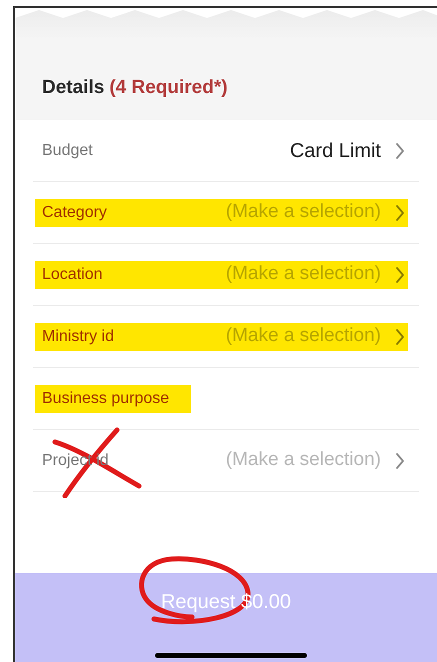 Image resolution: width=437 pixels, height=662 pixels. I want to click on field-label: Business purpose, so click(106, 398).